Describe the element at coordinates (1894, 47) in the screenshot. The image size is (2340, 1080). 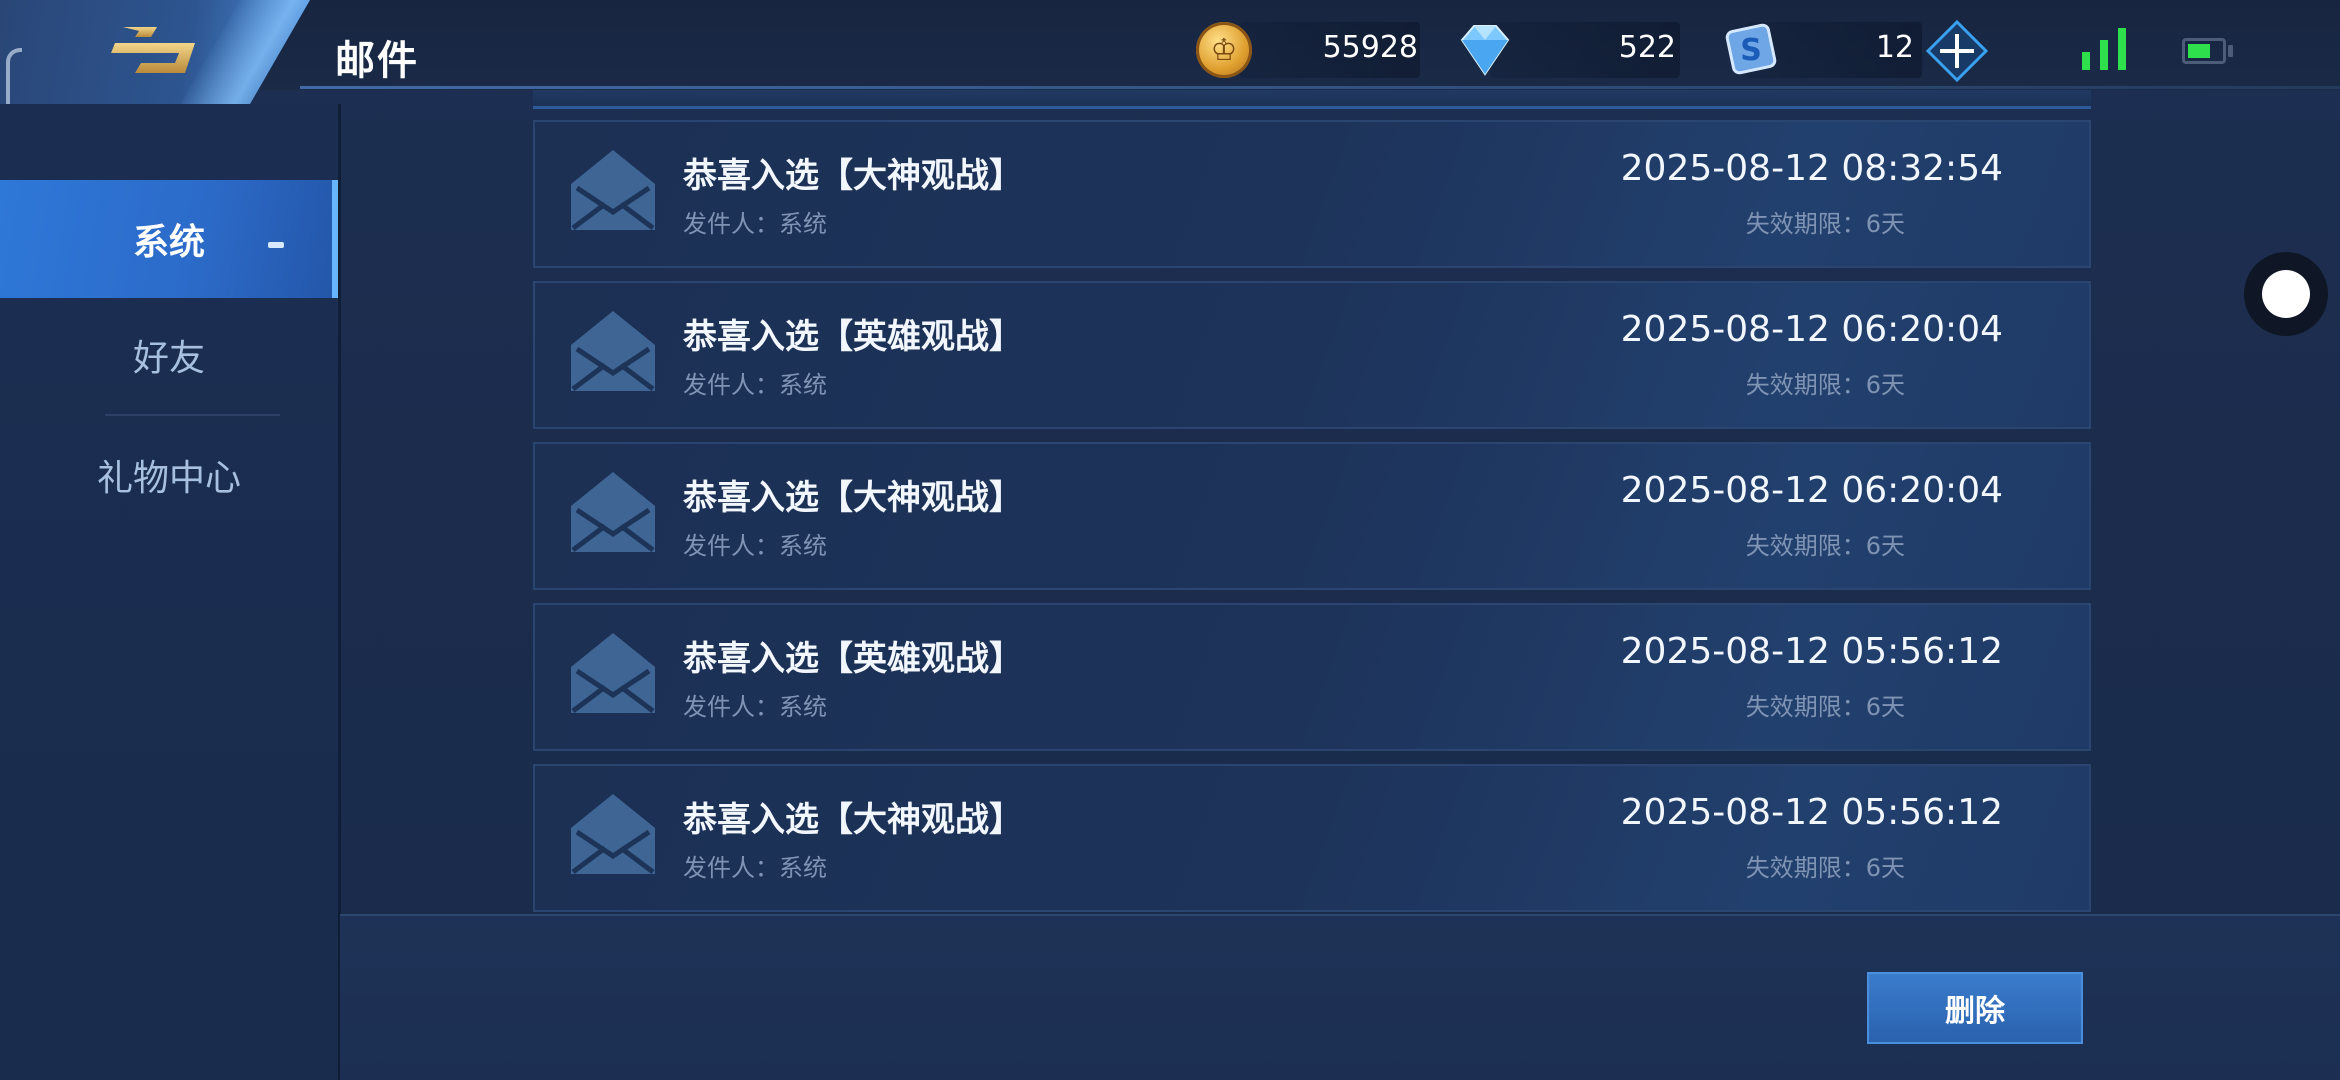
I see `coupon-value: 12` at that location.